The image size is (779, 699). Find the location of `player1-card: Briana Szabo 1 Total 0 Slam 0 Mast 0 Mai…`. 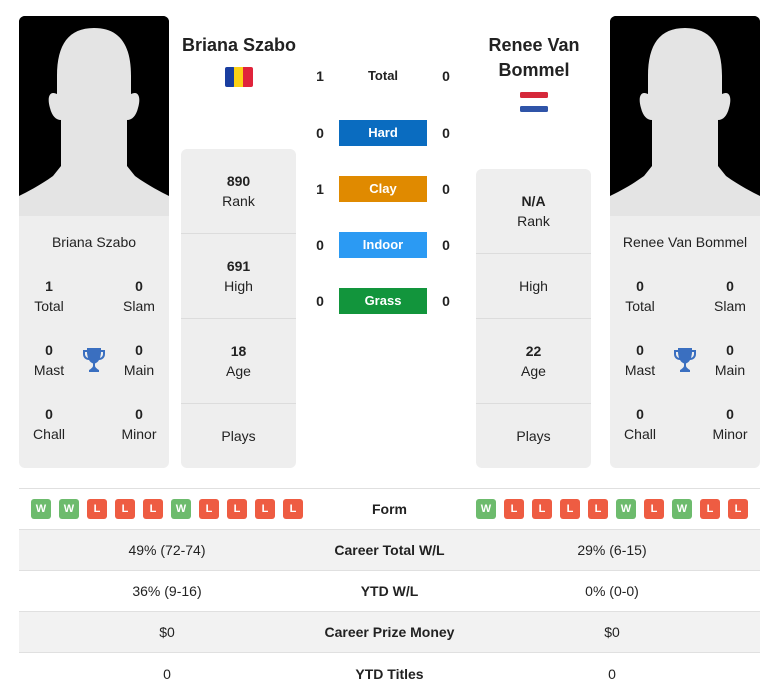

player1-card: Briana Szabo 1 Total 0 Slam 0 Mast 0 Mai… is located at coordinates (94, 342).